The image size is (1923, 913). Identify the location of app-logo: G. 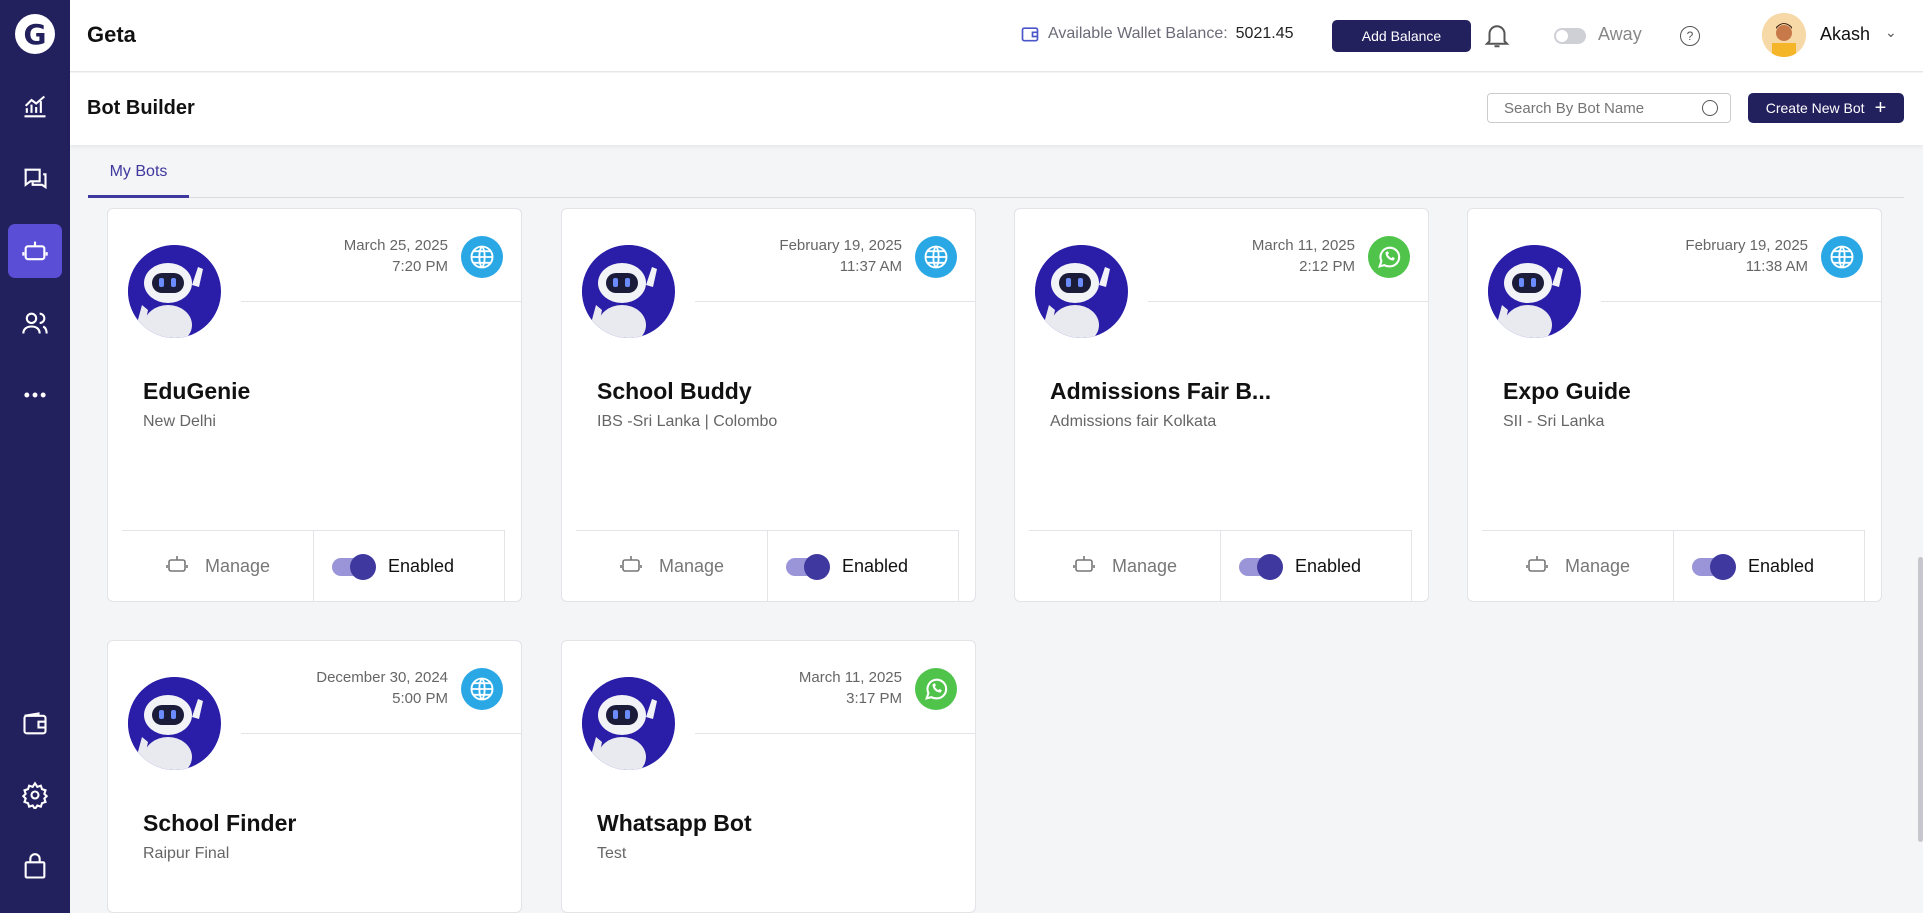
(35, 34).